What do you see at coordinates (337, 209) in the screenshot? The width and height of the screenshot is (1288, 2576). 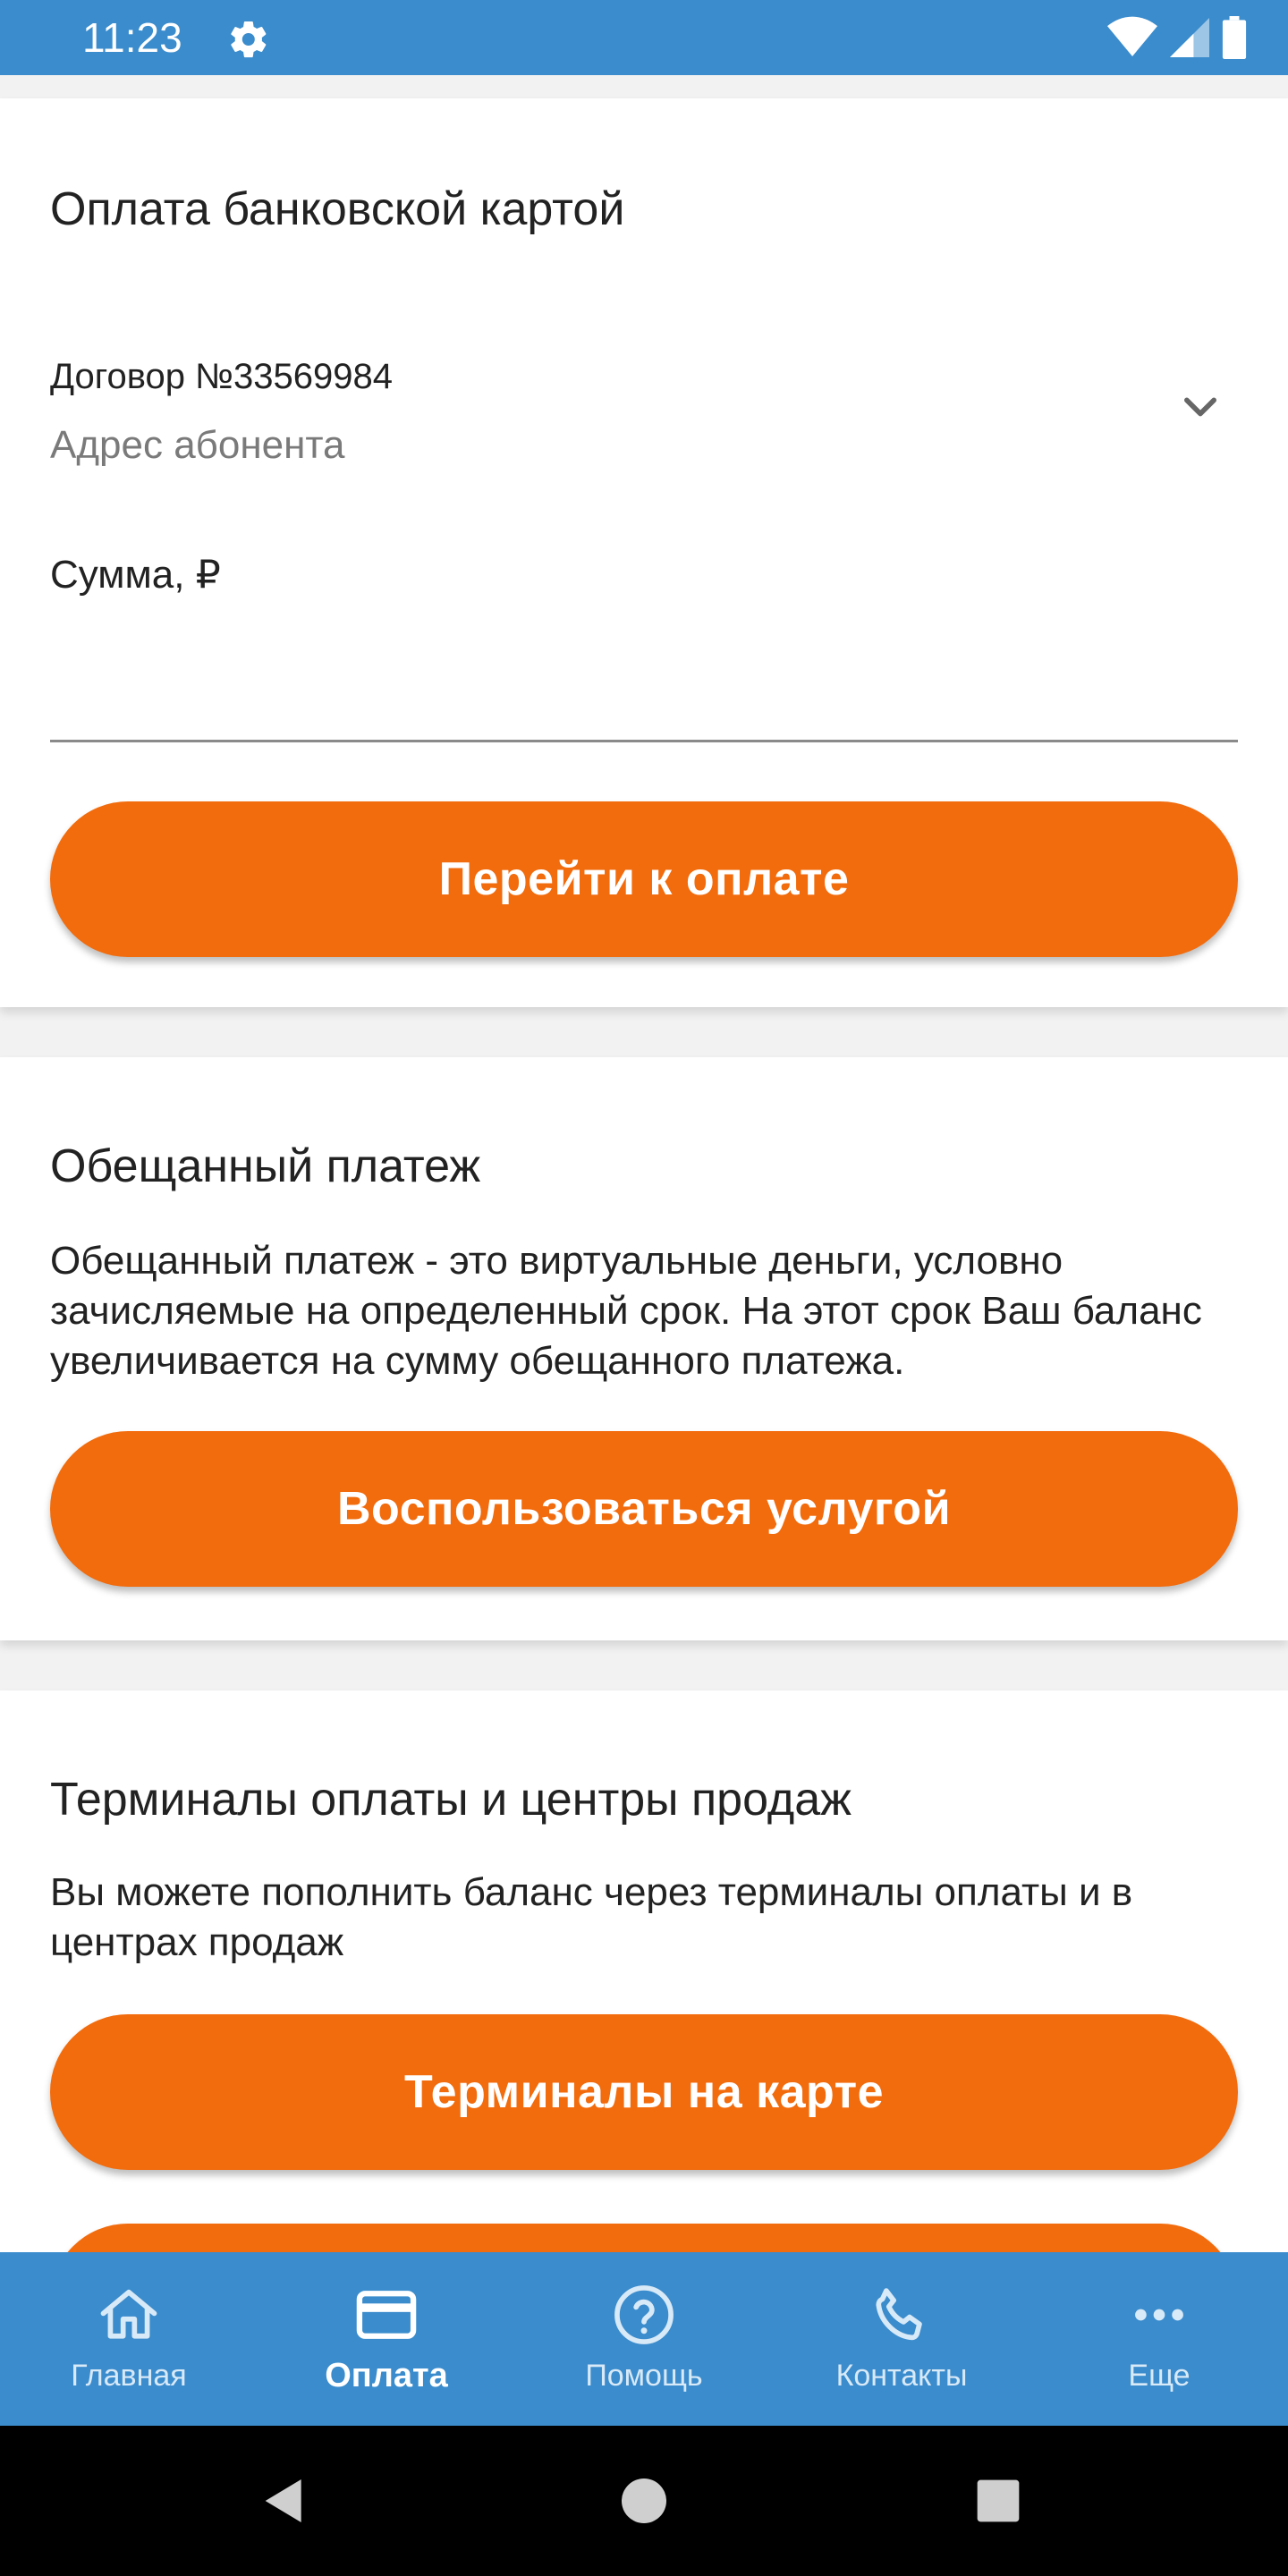 I see `card-title: Оплата банковской картой` at bounding box center [337, 209].